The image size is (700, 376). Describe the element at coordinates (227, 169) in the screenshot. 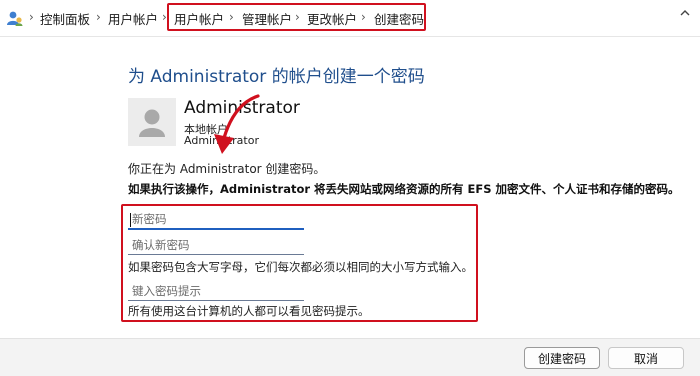

I see `info-text: 你正在为 Administrator 创建密码。` at that location.